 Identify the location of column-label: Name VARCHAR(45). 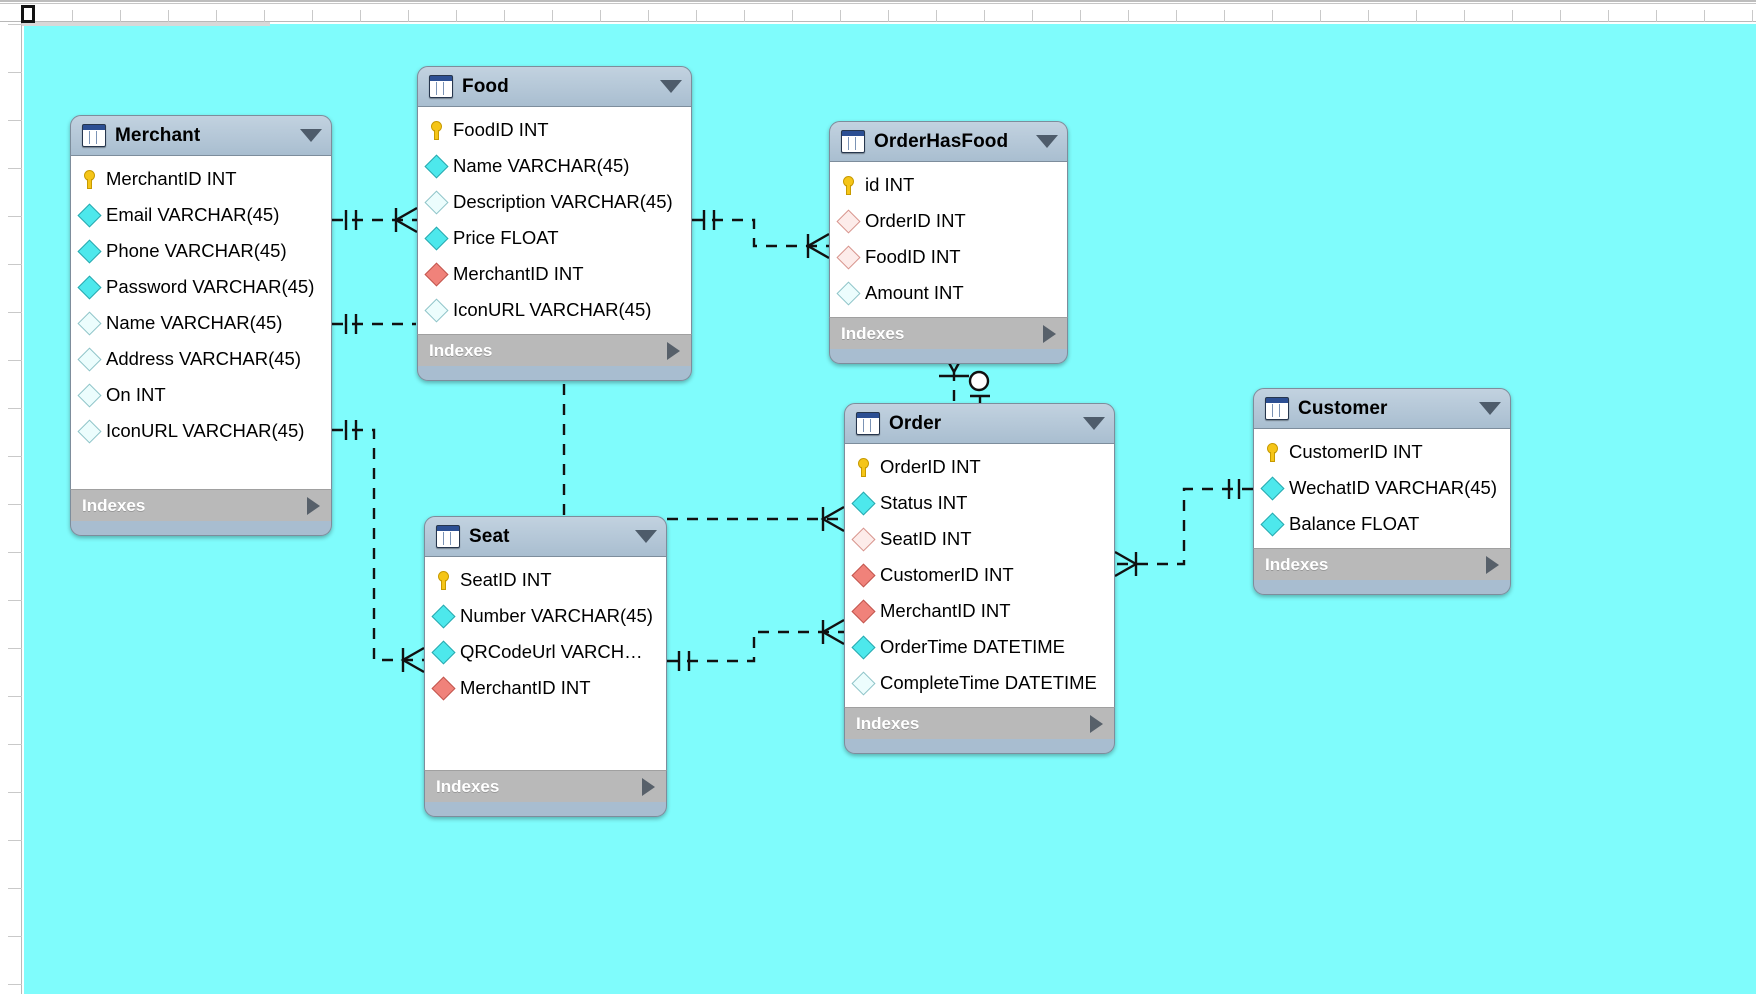
(541, 165).